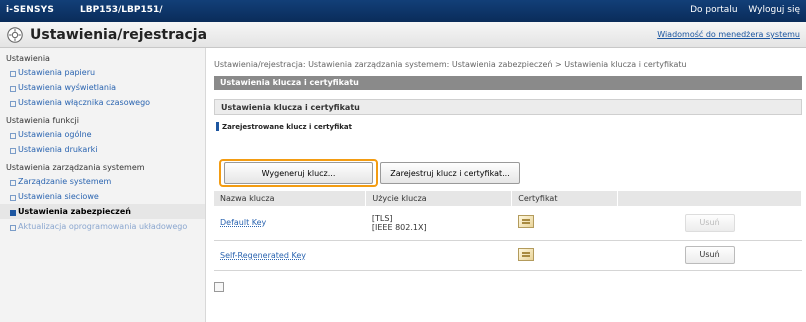 The image size is (806, 322). Describe the element at coordinates (508, 107) in the screenshot. I see `subsection-header: Ustawienia klucza i certyfikatu` at that location.